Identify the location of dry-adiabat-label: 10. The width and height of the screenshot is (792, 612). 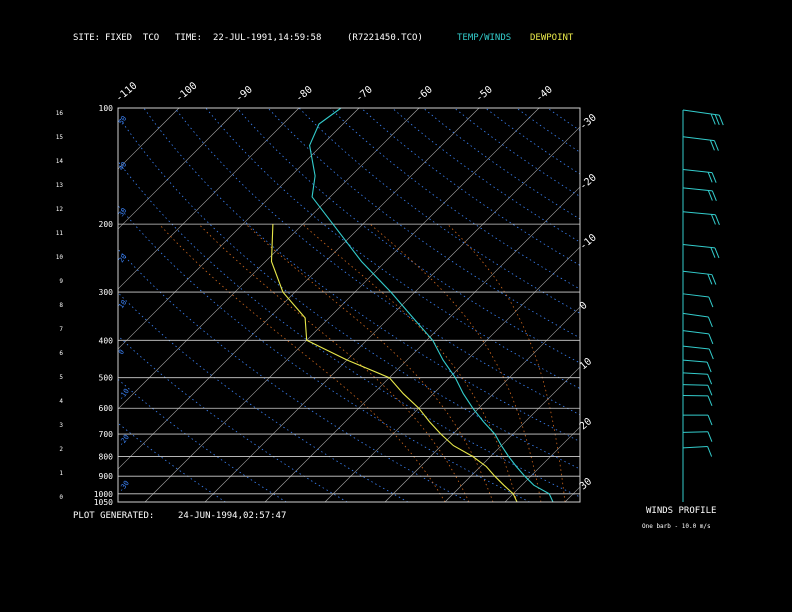
(122, 305).